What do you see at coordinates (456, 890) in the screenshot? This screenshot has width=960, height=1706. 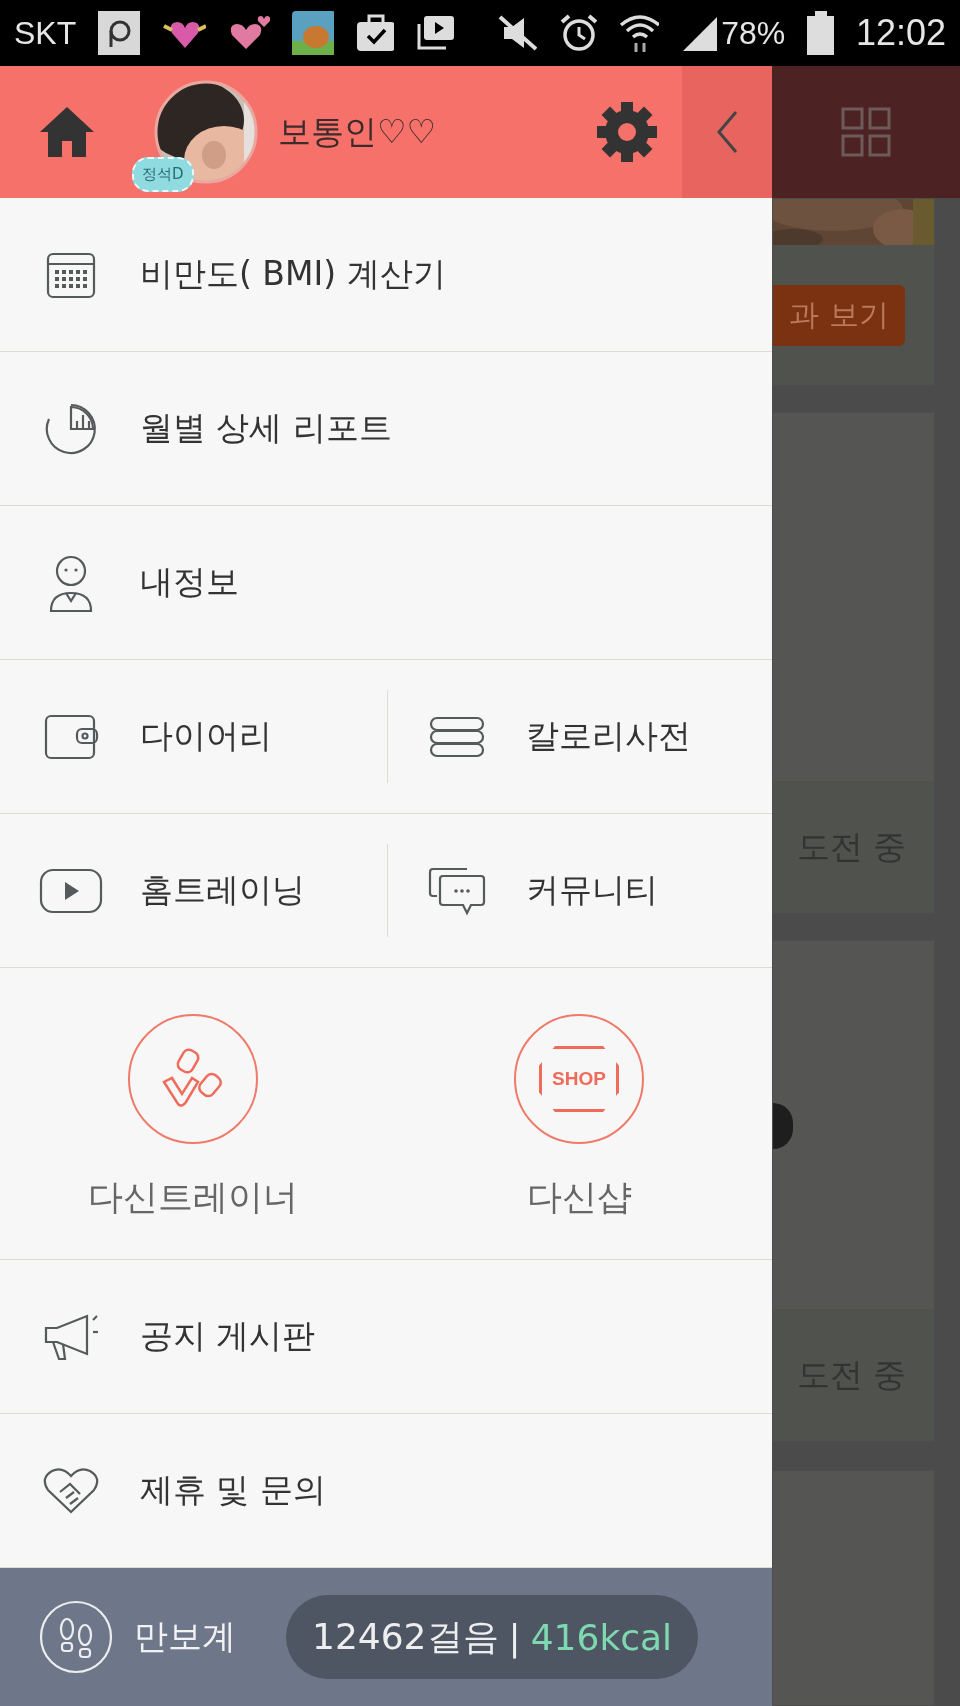 I see `chat-bubbles-icon` at bounding box center [456, 890].